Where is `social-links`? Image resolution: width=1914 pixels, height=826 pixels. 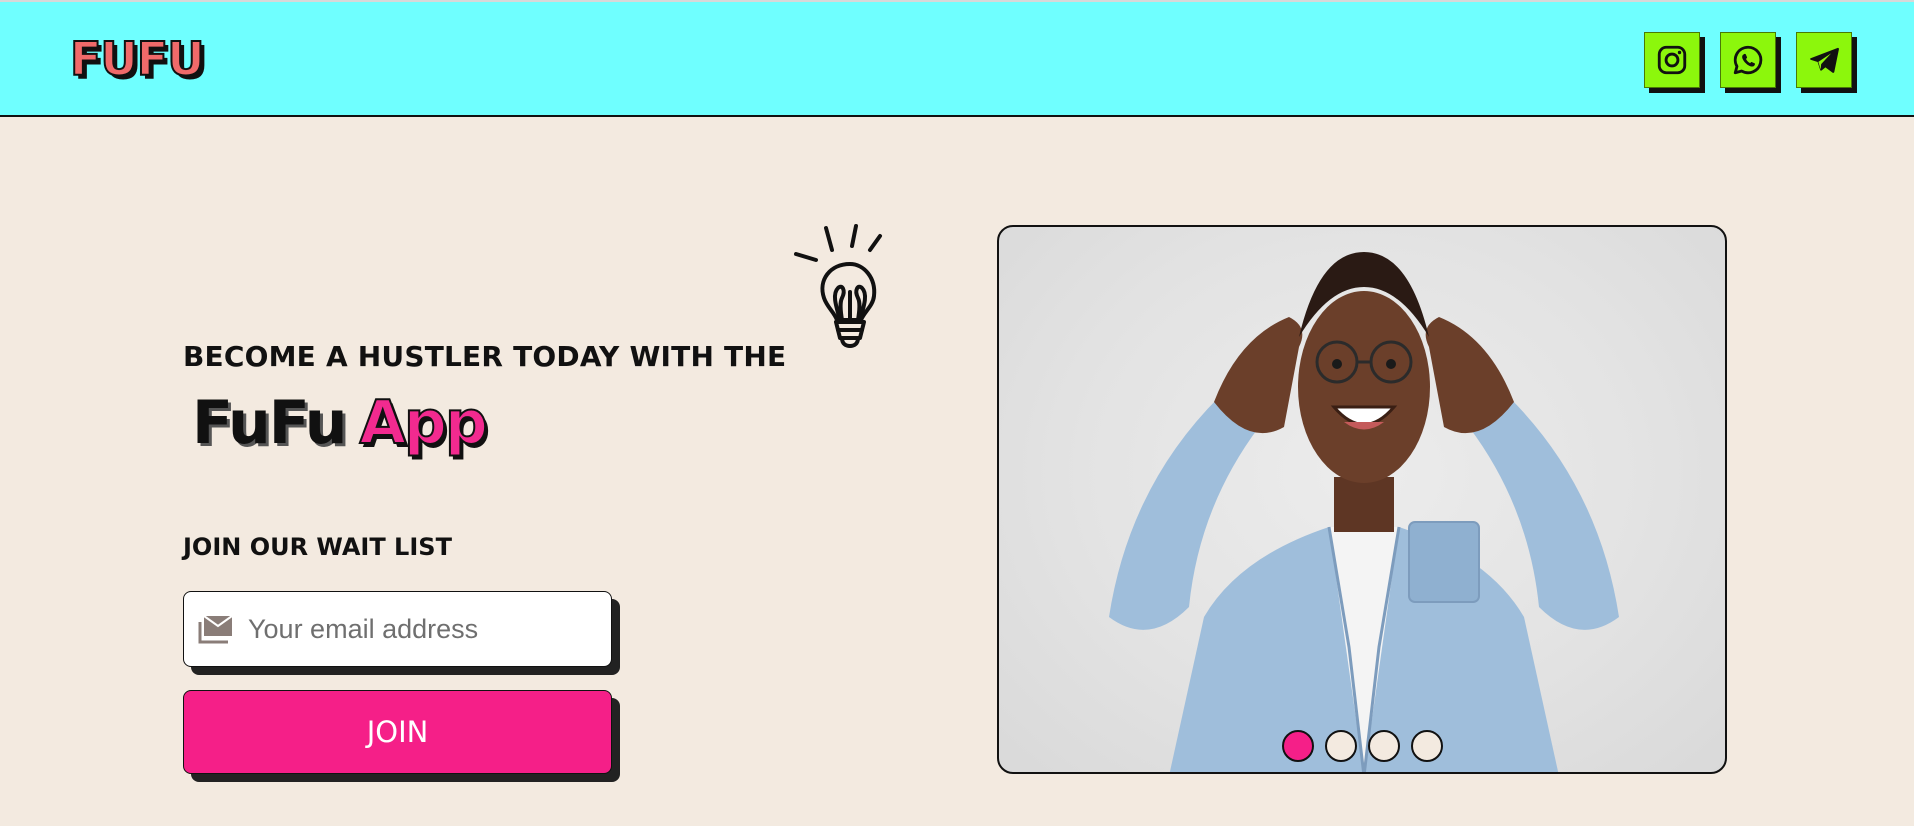 social-links is located at coordinates (1748, 60).